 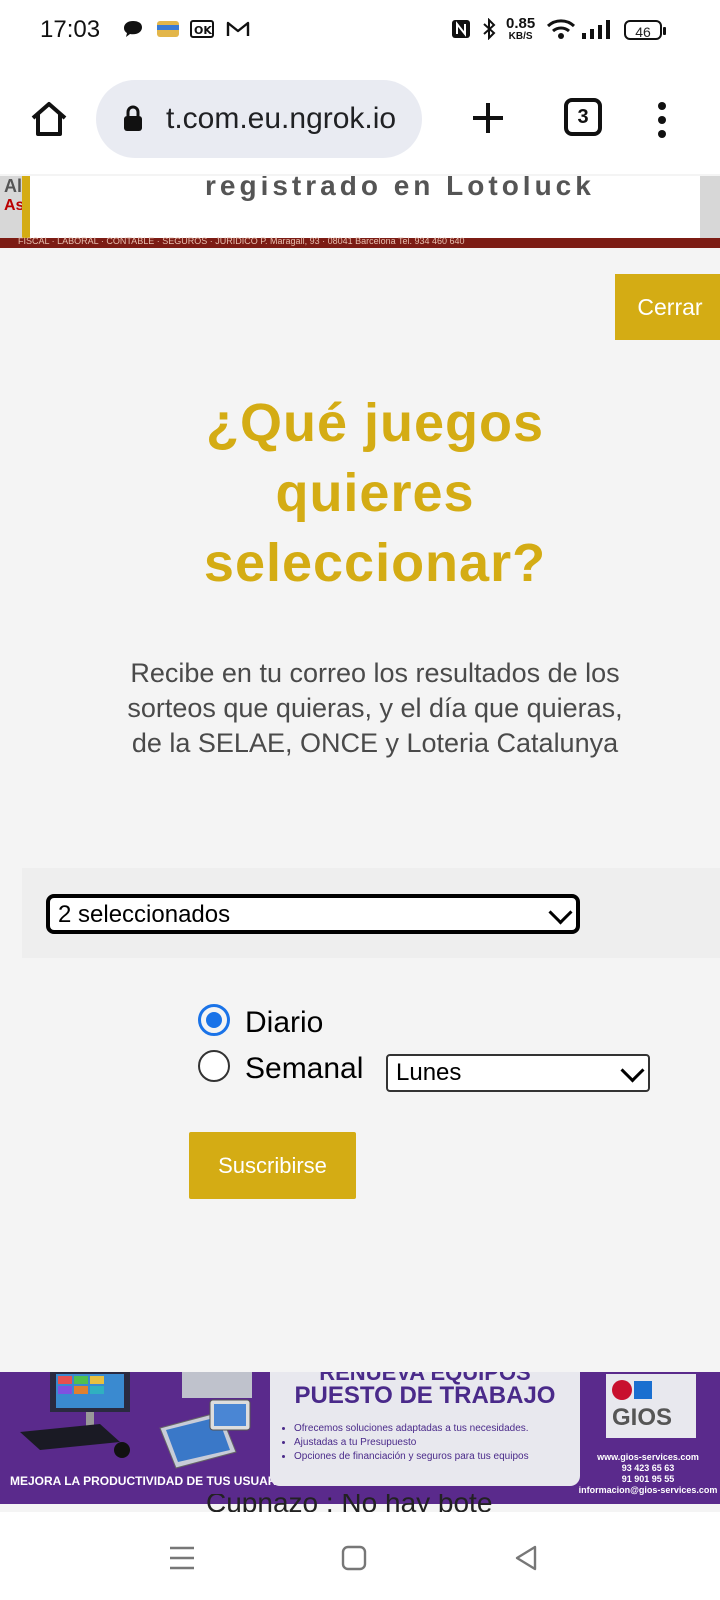 What do you see at coordinates (168, 29) in the screenshot?
I see `wallet-app-icon` at bounding box center [168, 29].